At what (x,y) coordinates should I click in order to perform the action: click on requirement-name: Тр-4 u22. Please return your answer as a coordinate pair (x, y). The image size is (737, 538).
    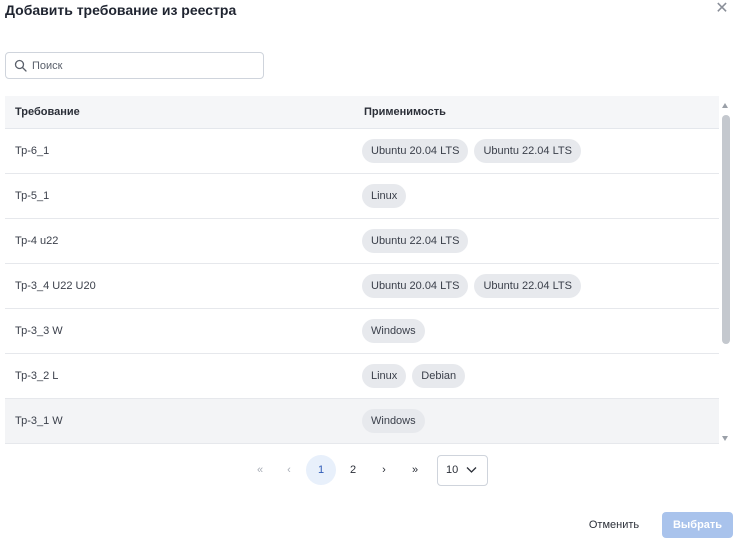
    Looking at the image, I should click on (37, 241).